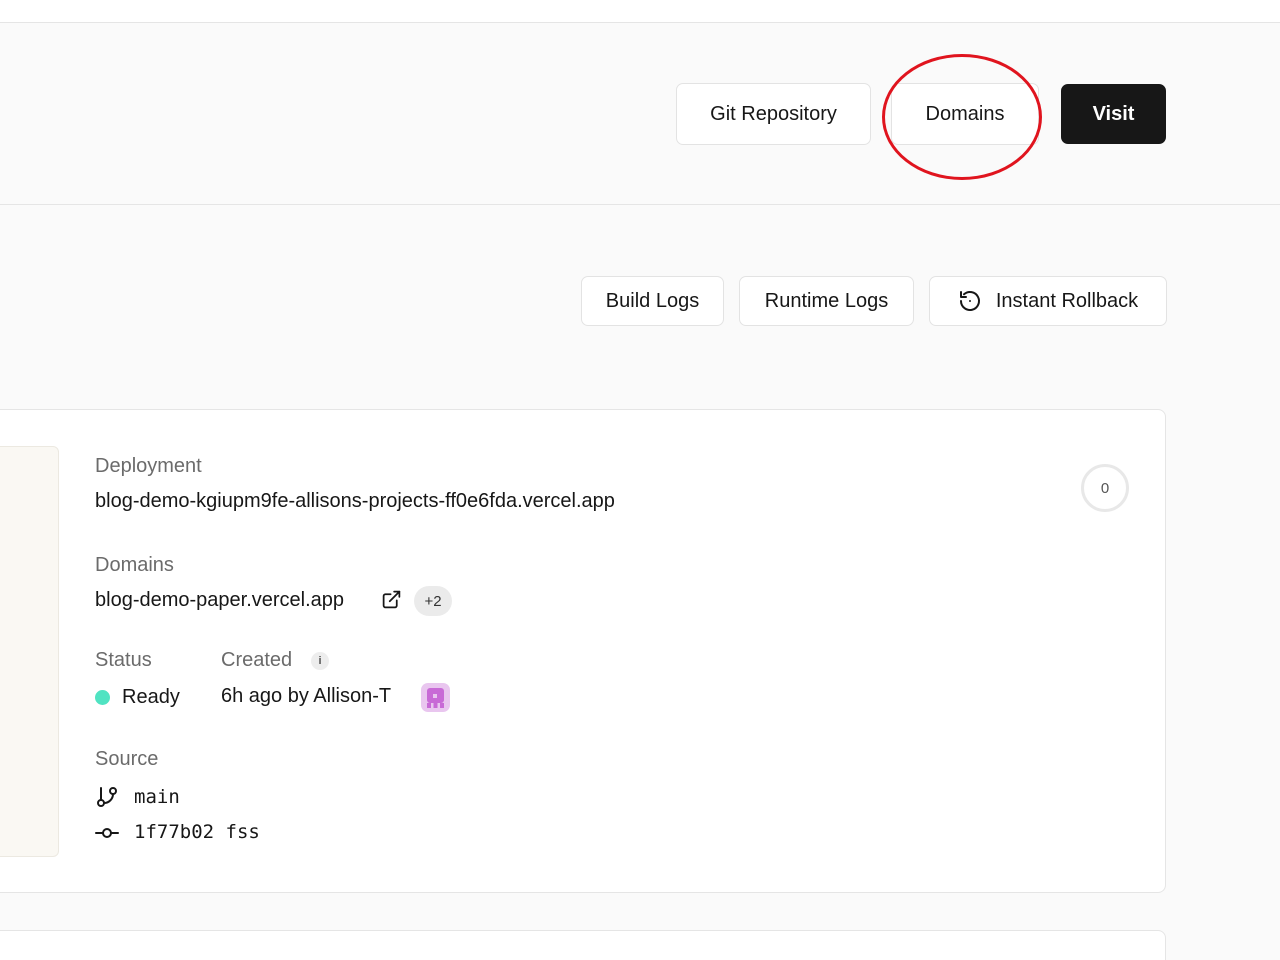 This screenshot has width=1280, height=960. I want to click on info-icon: i, so click(320, 661).